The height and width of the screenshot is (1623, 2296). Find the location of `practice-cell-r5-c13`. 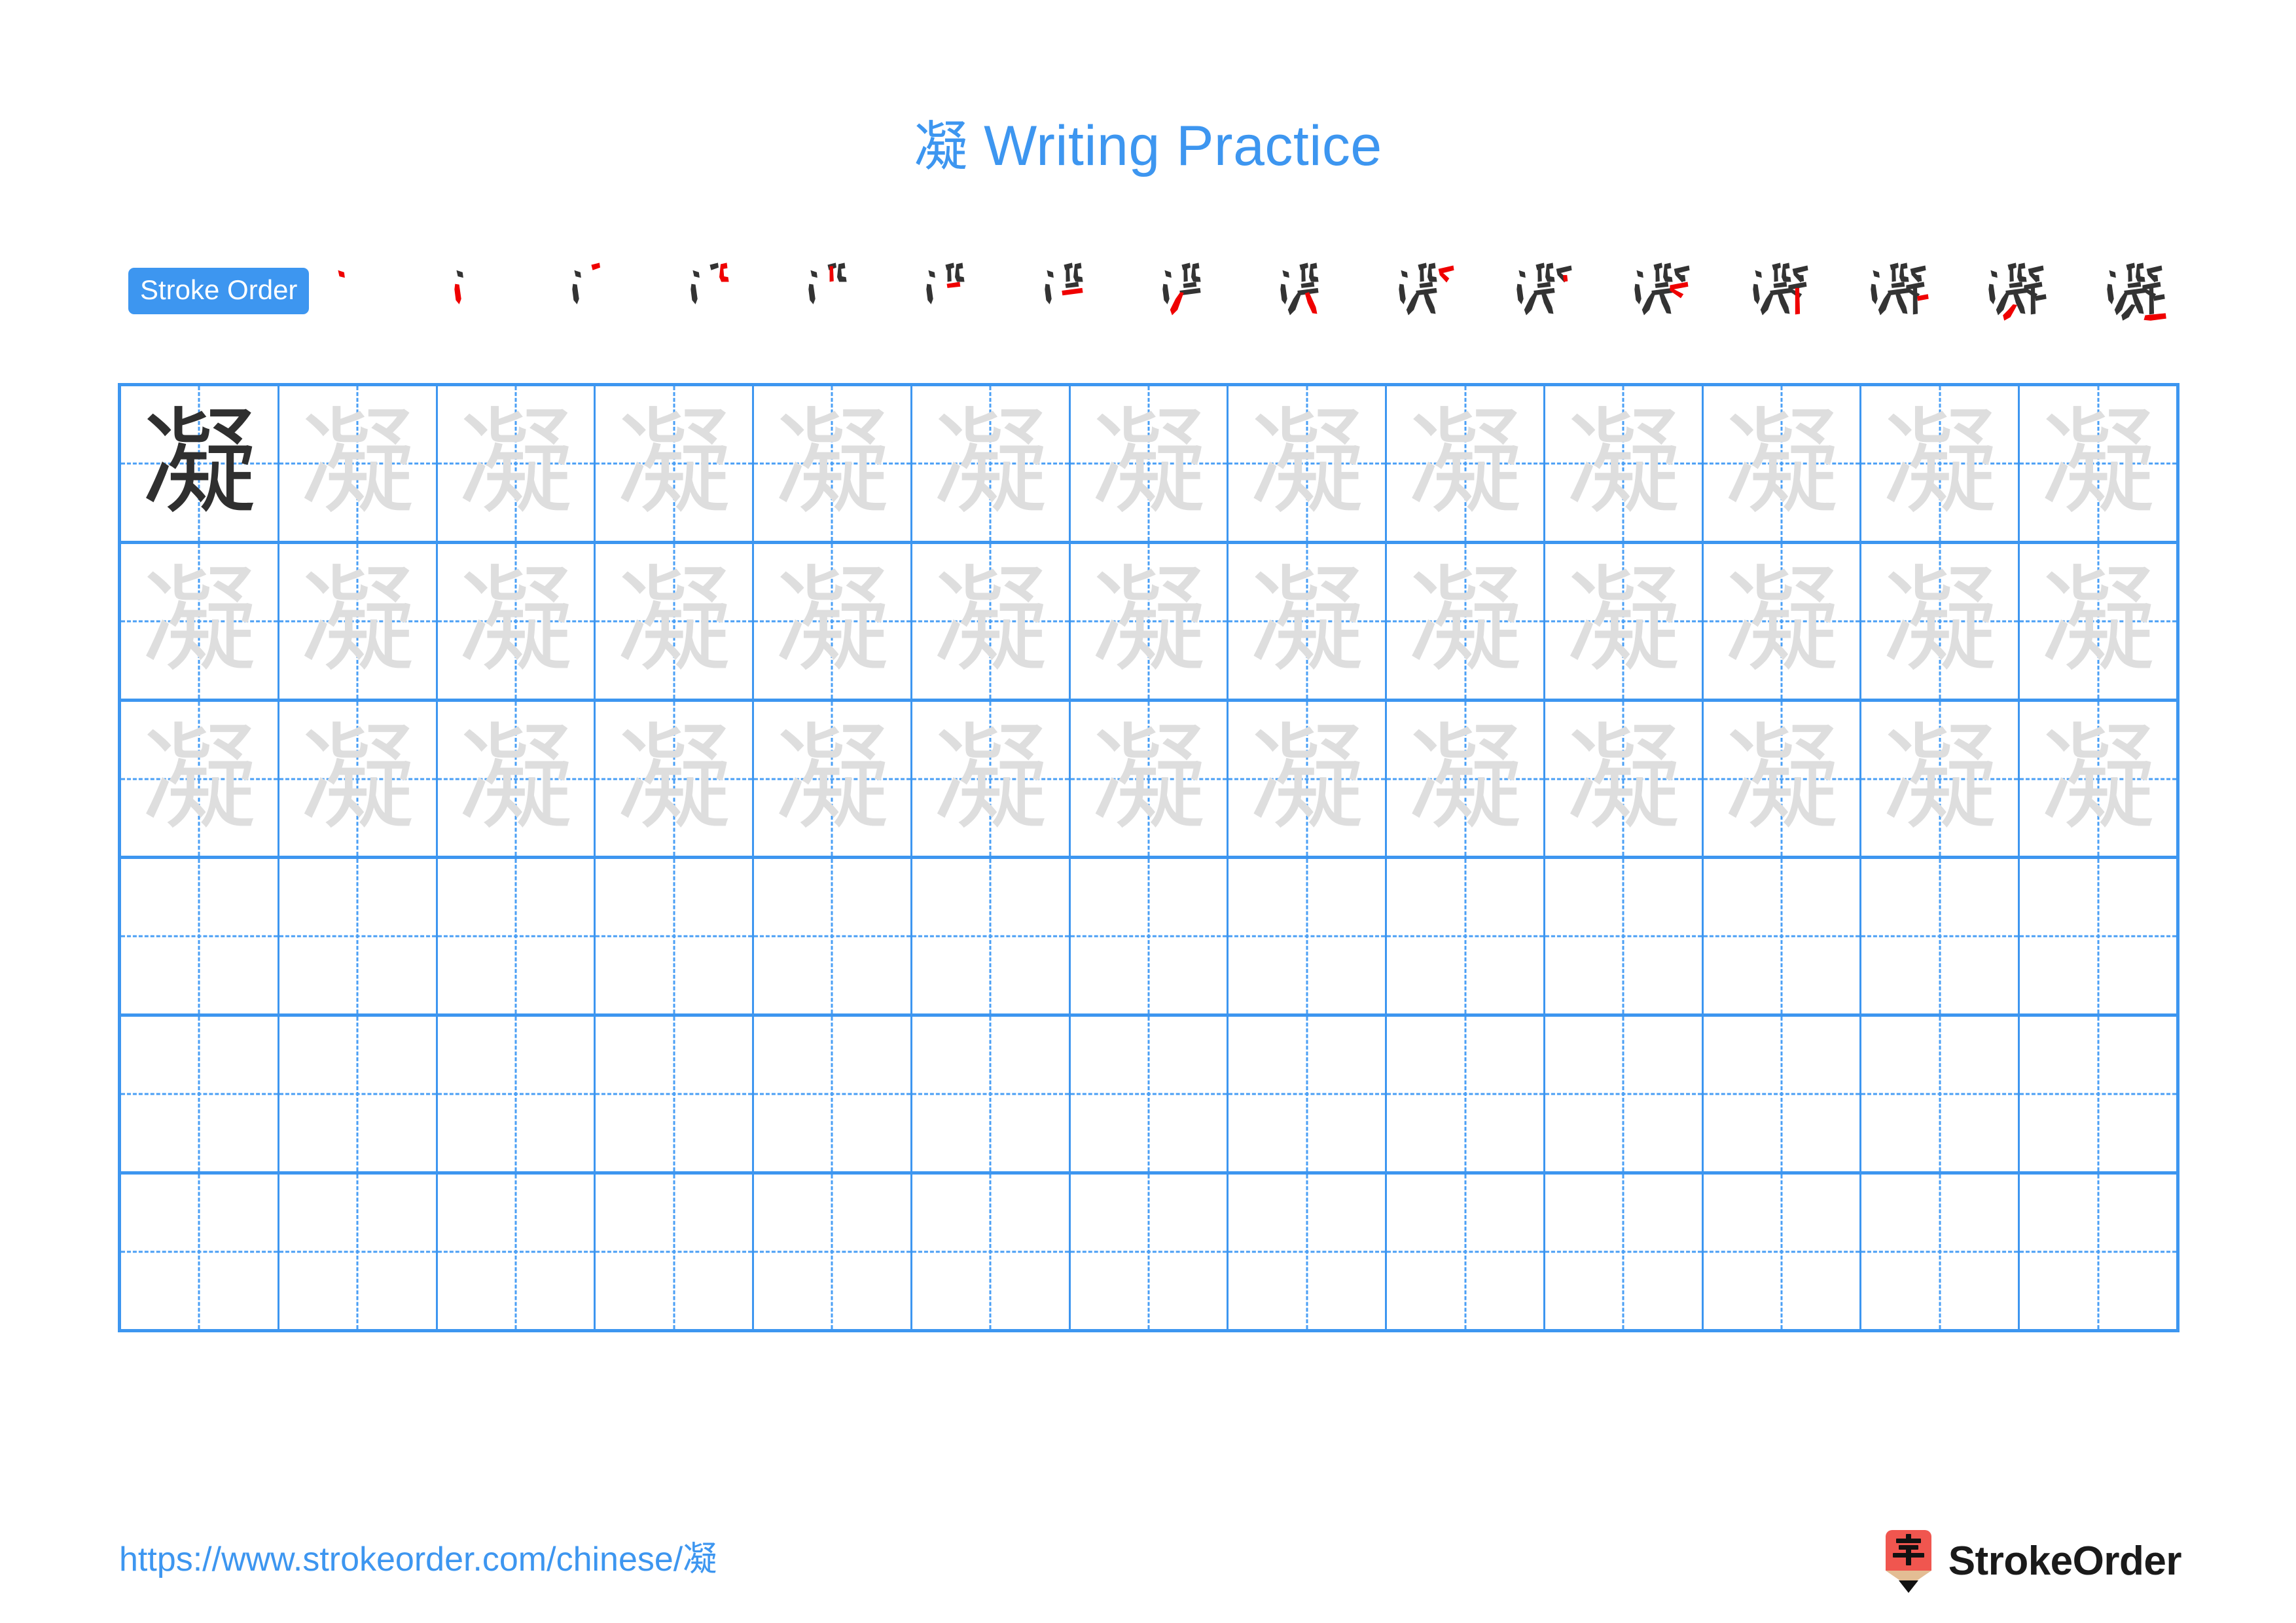

practice-cell-r5-c13 is located at coordinates (2099, 1094).